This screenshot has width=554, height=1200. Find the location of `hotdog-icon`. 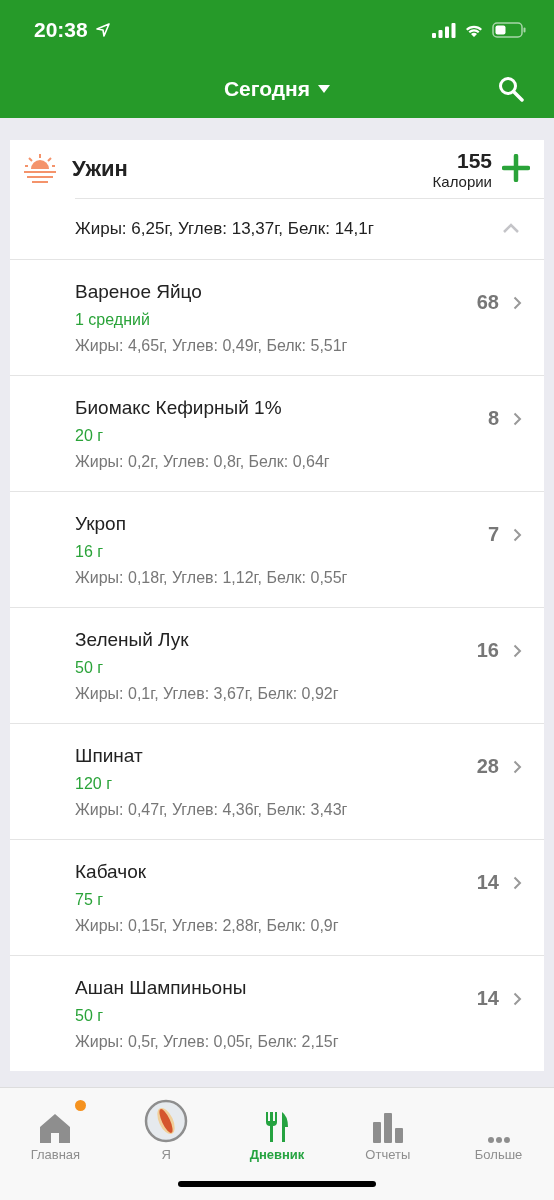

hotdog-icon is located at coordinates (166, 1121).